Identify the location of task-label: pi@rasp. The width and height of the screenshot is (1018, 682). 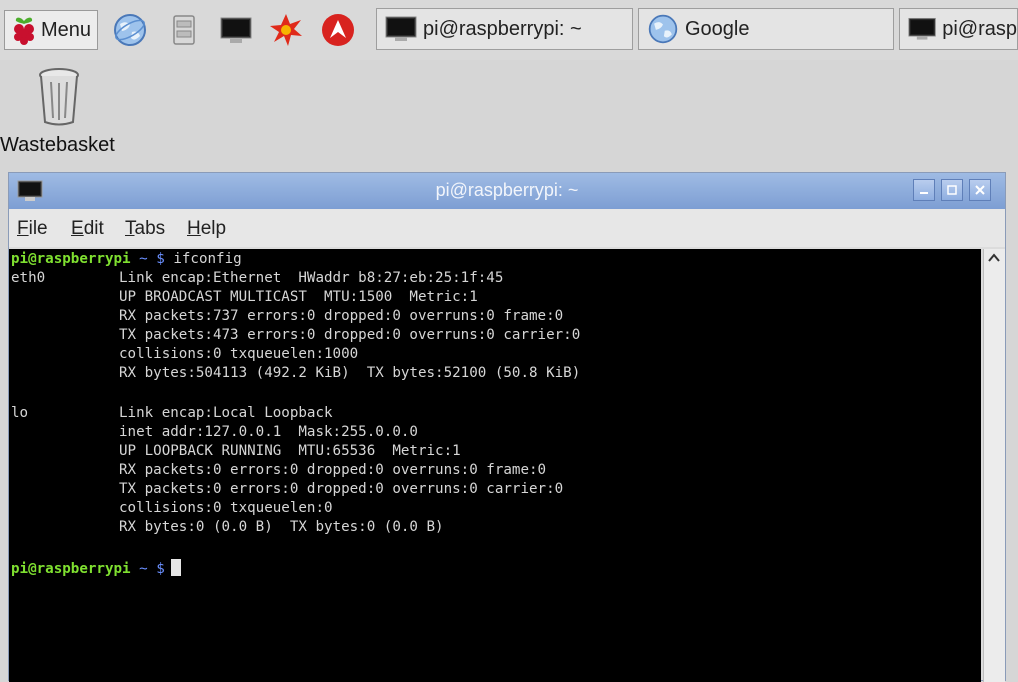
(979, 28).